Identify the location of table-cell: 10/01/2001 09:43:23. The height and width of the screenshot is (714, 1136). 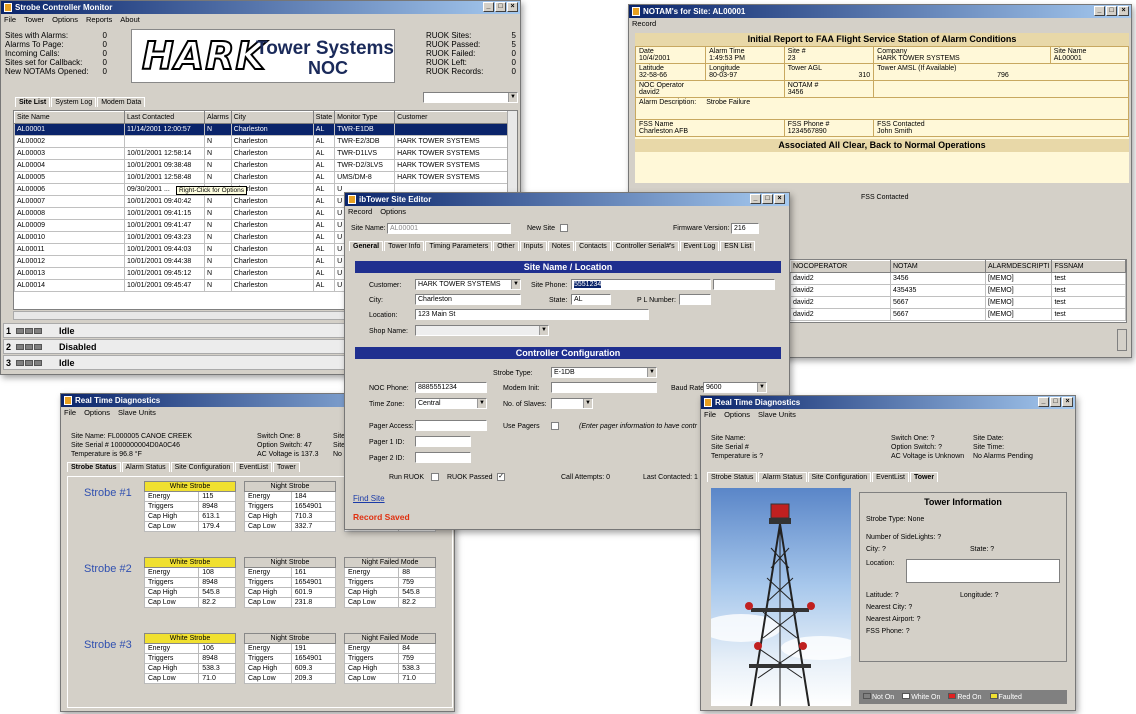
(164, 237).